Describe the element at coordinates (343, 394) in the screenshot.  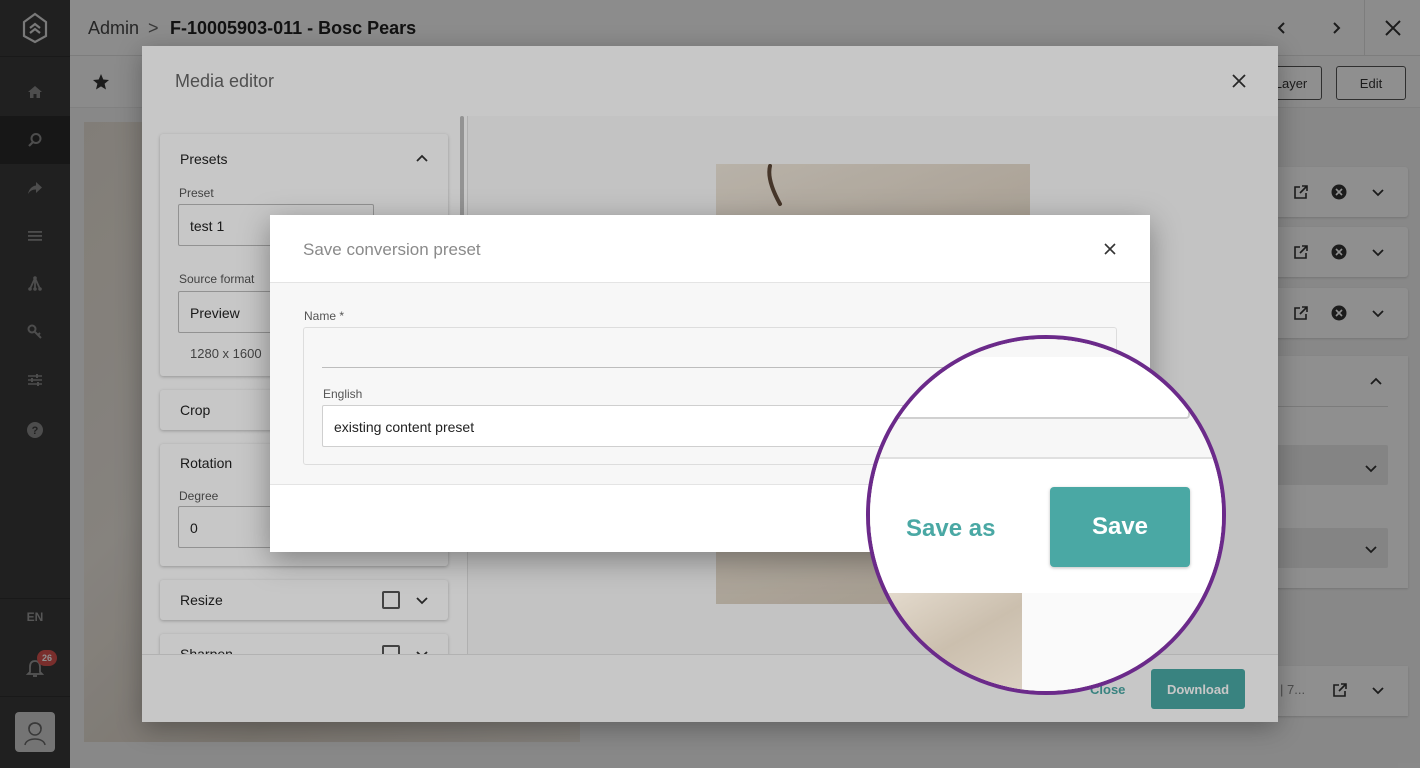
I see `english-label: English` at that location.